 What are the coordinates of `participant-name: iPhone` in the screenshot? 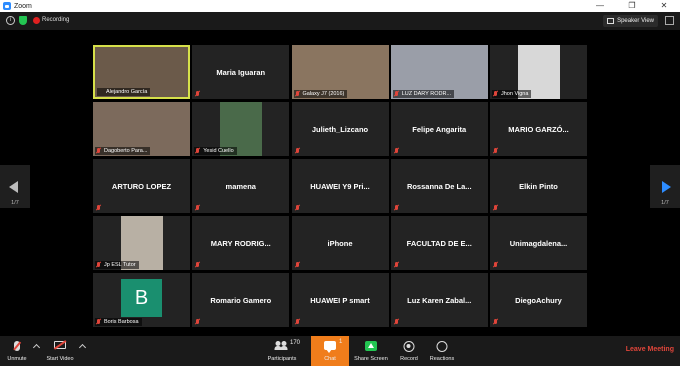 It's located at (340, 243).